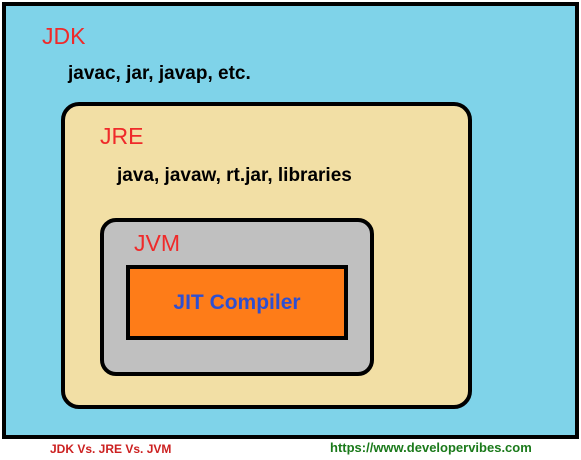 Image resolution: width=581 pixels, height=460 pixels. What do you see at coordinates (234, 175) in the screenshot?
I see `jre-contents: java, javaw, rt.jar, libraries` at bounding box center [234, 175].